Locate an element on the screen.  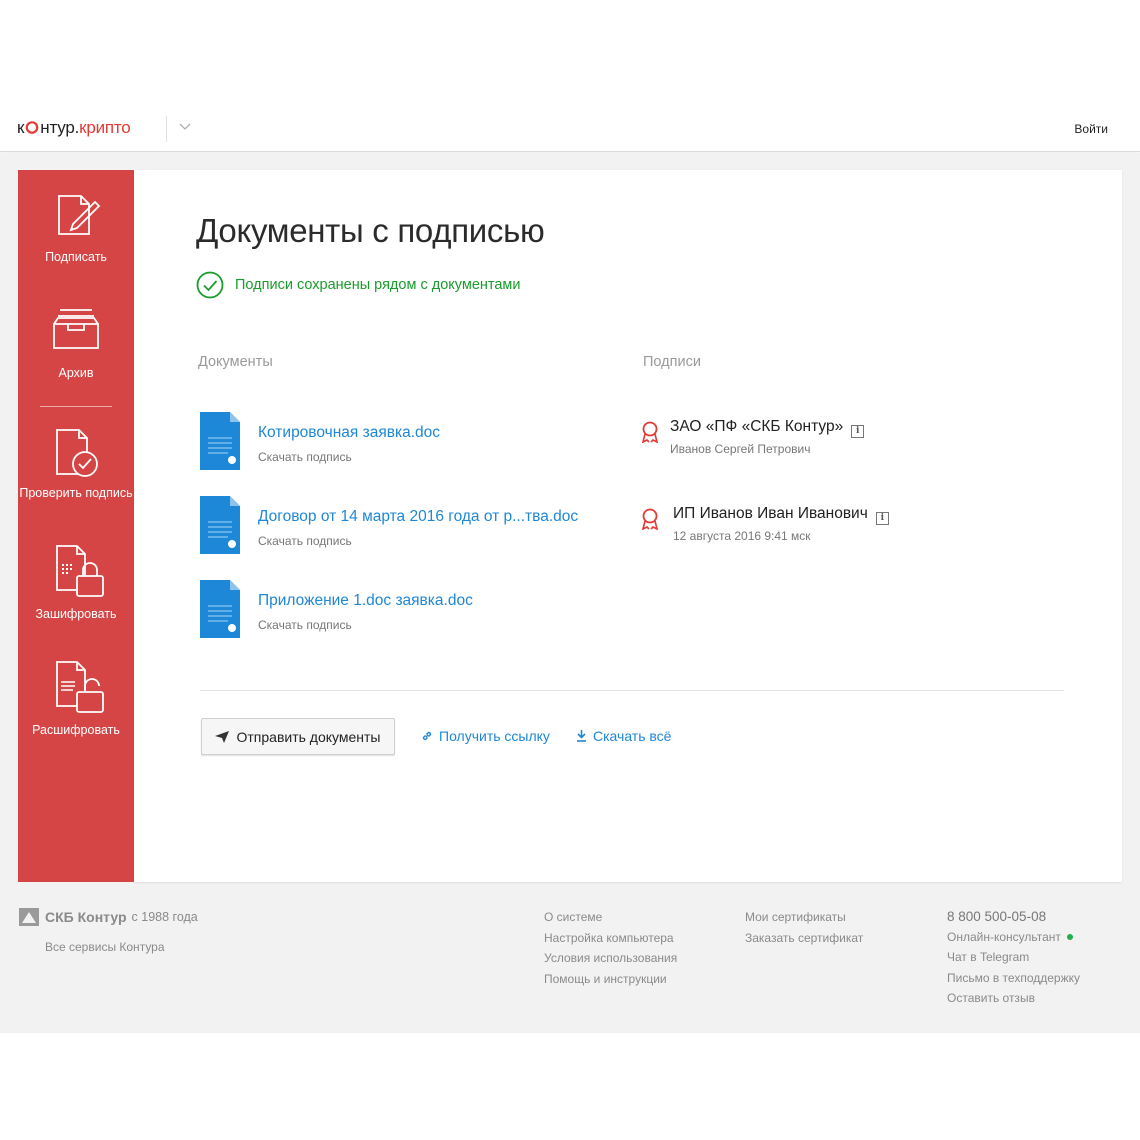
get-link-button: Получить ссылку is located at coordinates (485, 736).